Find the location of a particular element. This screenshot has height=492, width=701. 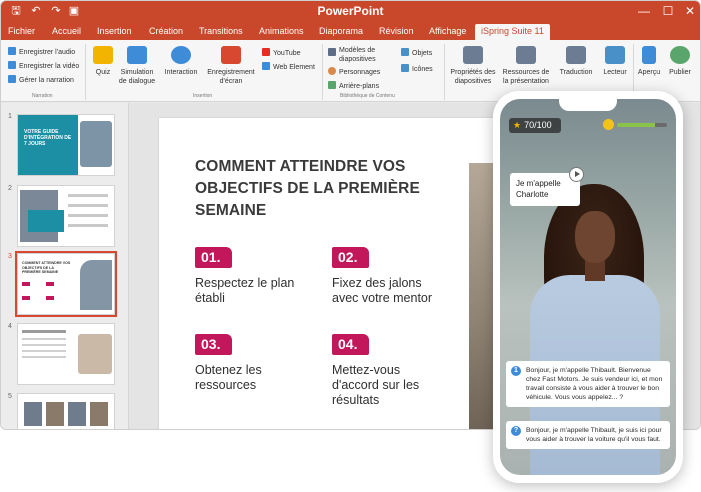

tab-accueil: Accueil is located at coordinates (66, 32).